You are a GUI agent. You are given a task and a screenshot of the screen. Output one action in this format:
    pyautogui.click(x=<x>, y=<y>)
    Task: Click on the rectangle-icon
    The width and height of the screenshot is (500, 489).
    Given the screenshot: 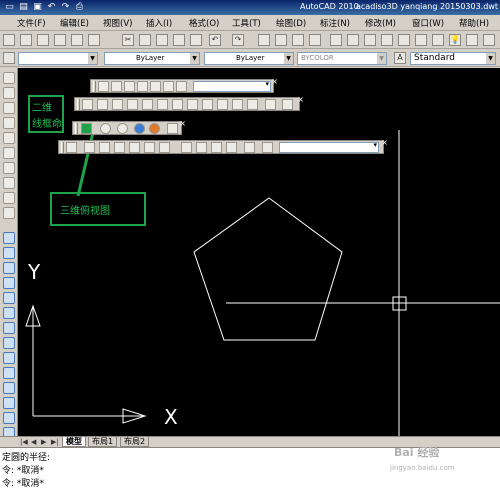 What is the action you would take?
    pyautogui.click(x=9, y=123)
    